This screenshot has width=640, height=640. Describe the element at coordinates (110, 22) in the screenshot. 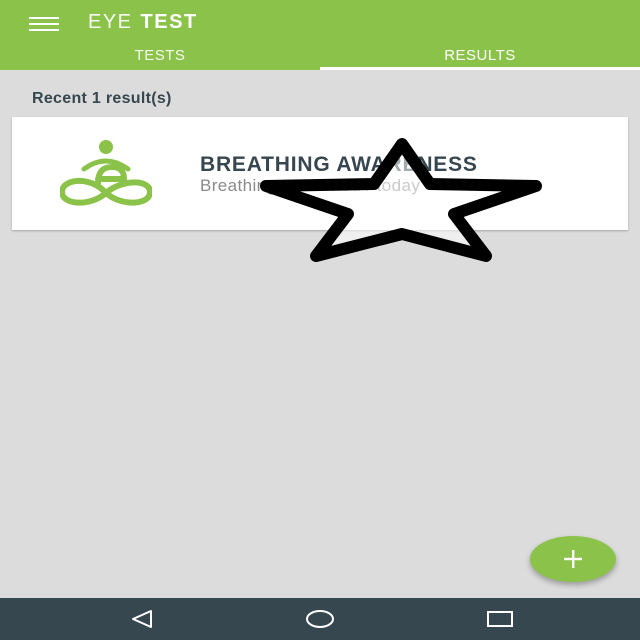

I see `app-title-light: EYE` at that location.